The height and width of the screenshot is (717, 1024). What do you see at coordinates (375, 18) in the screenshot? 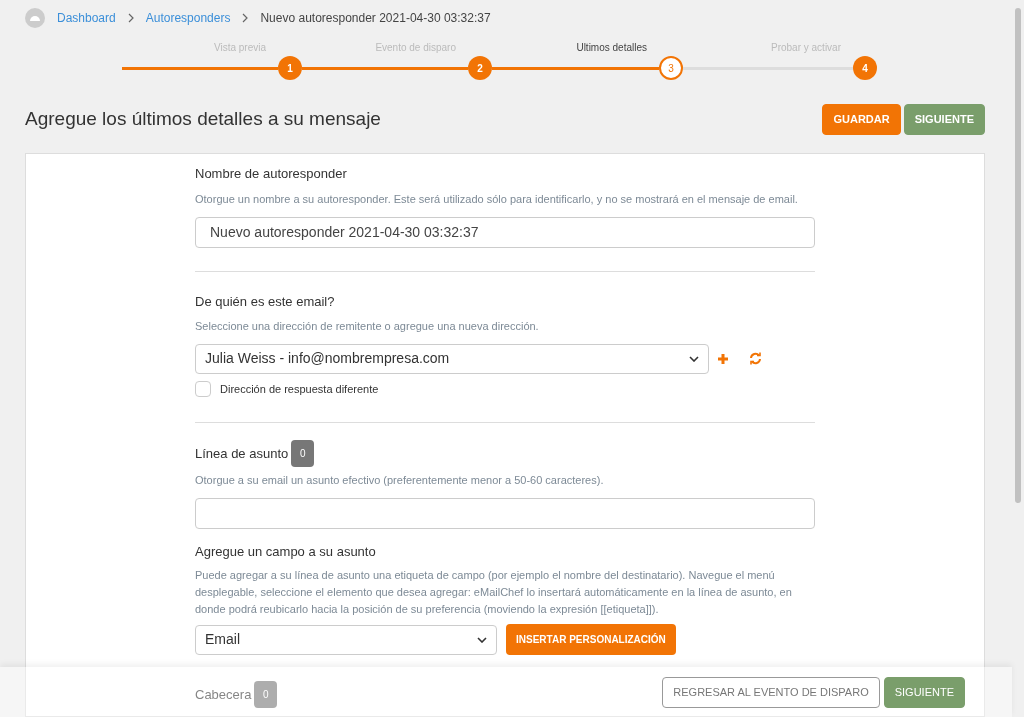
I see `breadcrumb-current: Nuevo autoresponder 2021-04-30 03:32:37` at bounding box center [375, 18].